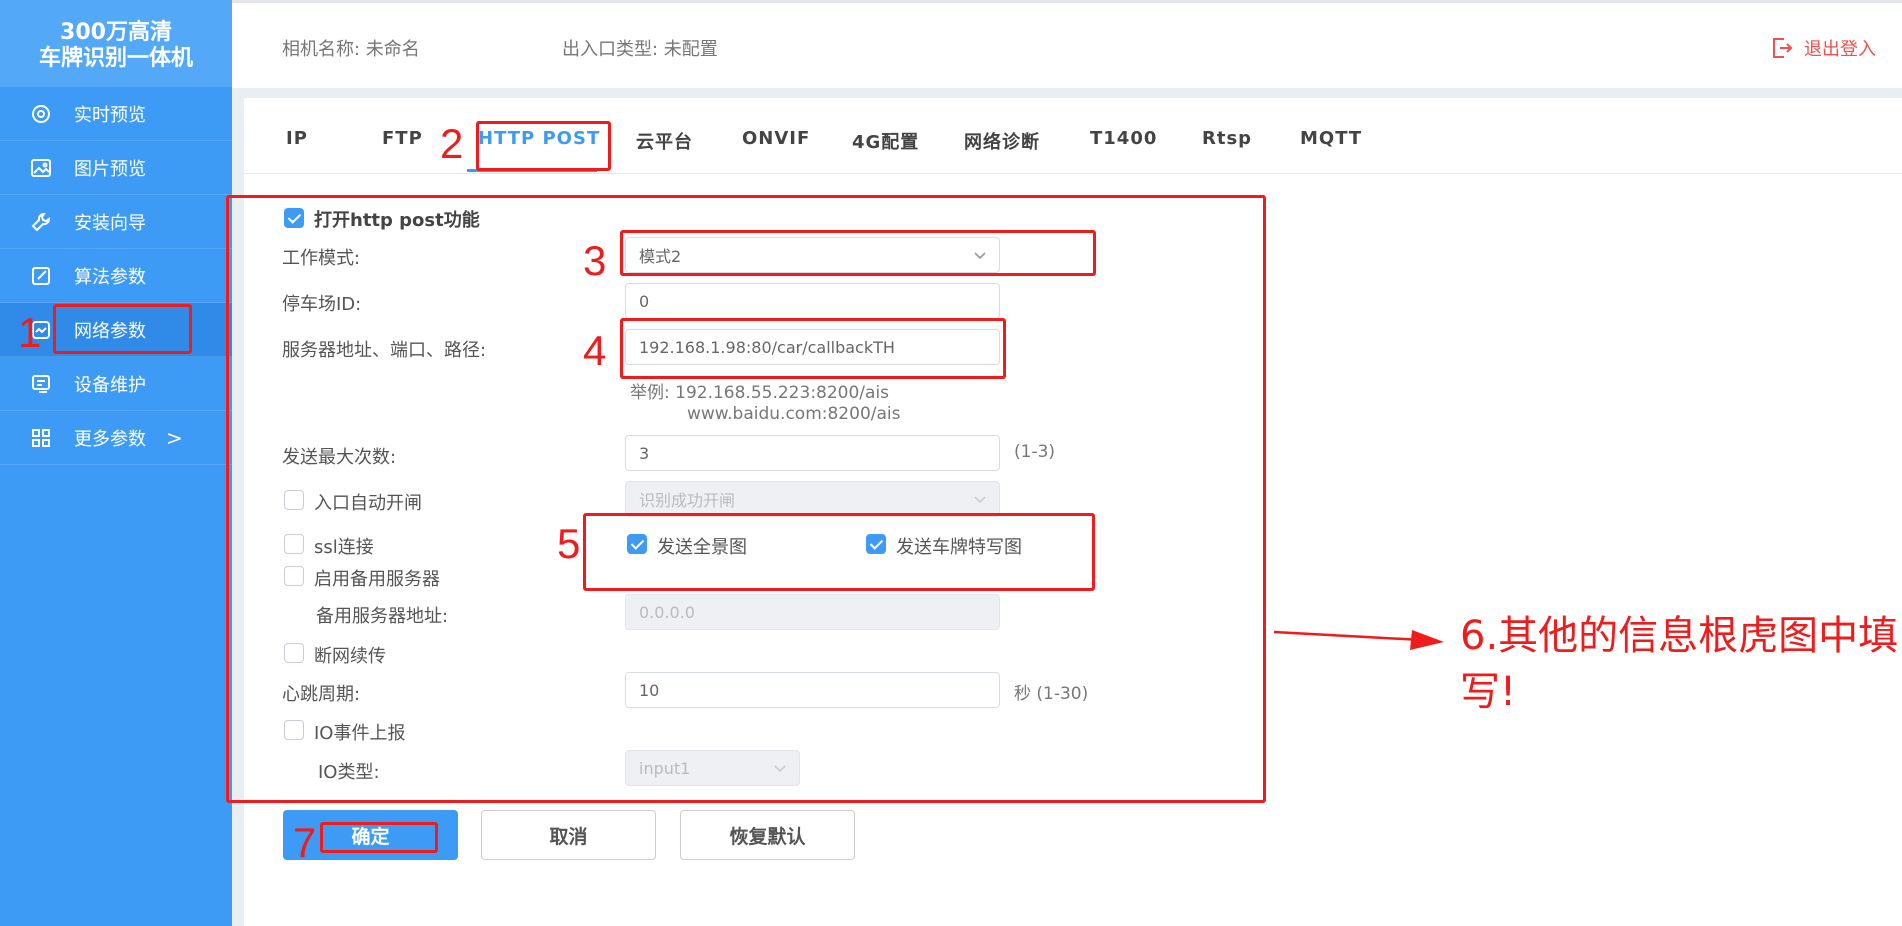 This screenshot has width=1902, height=926. Describe the element at coordinates (1783, 48) in the screenshot. I see `logout-icon` at that location.